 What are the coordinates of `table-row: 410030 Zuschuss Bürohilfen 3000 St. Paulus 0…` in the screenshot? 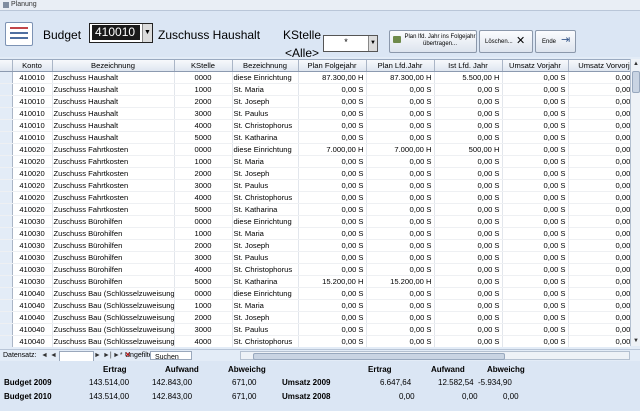 It's located at (315, 257).